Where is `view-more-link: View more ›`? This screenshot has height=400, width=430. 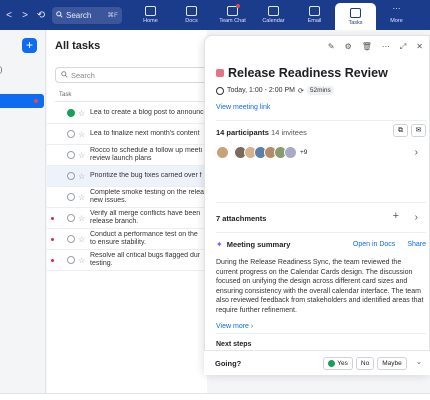
view-more-link: View more › is located at coordinates (234, 326).